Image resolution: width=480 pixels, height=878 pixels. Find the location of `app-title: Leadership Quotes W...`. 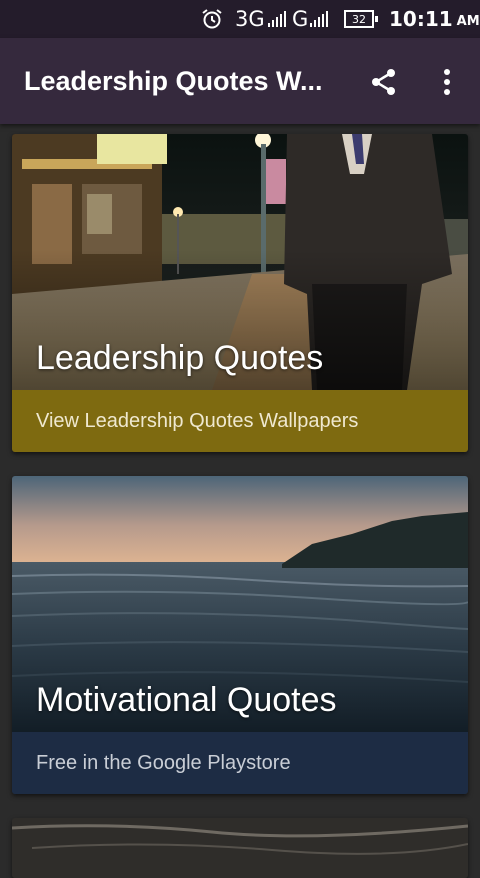

app-title: Leadership Quotes W... is located at coordinates (173, 80).